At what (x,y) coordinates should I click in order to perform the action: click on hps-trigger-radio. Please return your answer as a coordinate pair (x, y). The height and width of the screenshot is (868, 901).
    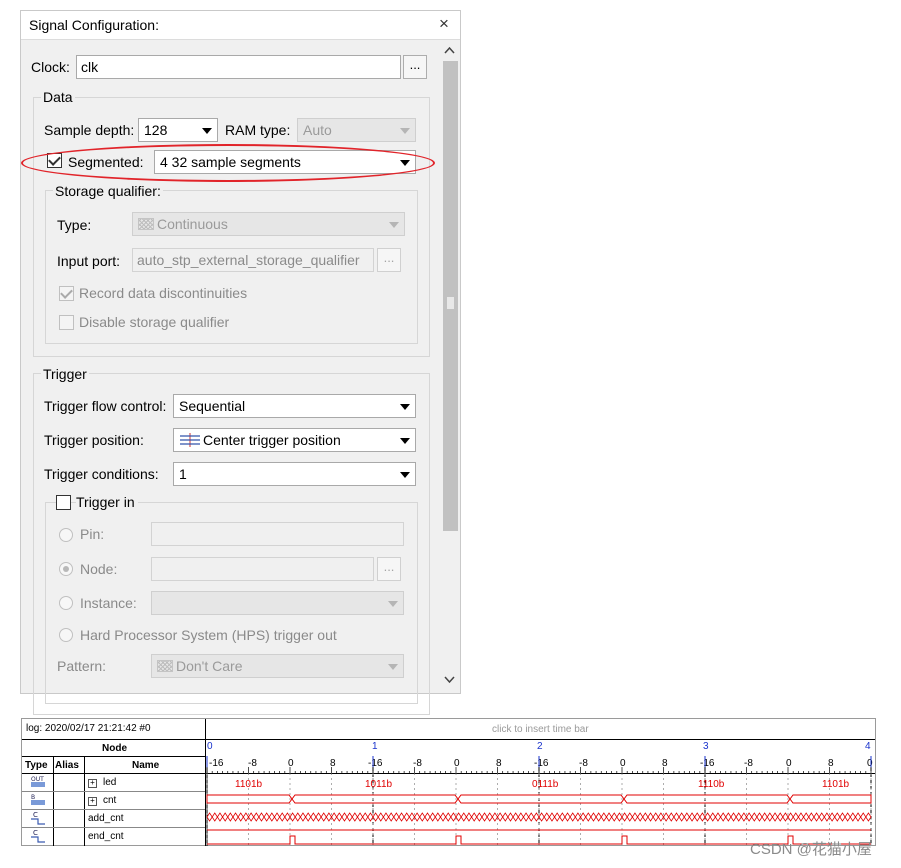
    Looking at the image, I should click on (66, 635).